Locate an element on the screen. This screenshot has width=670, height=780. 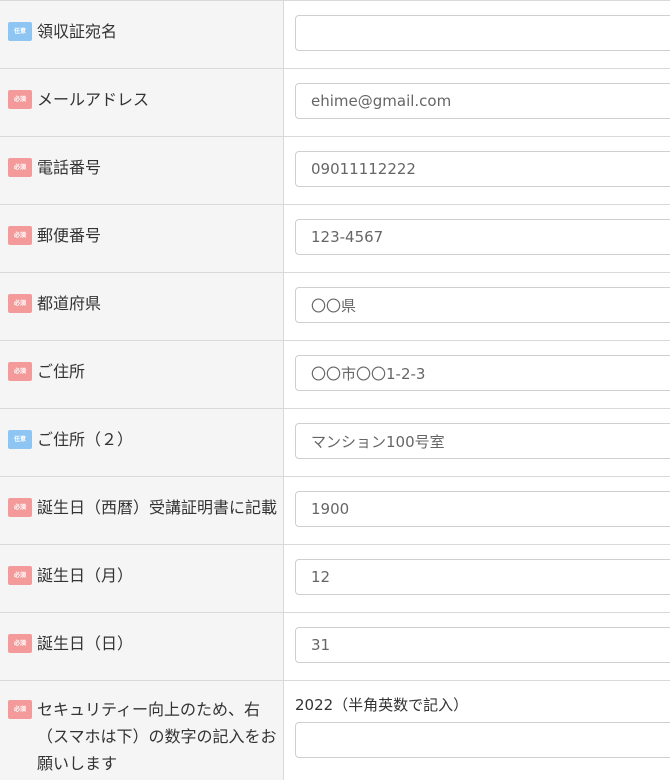
postal-code-label: 郵便番号 is located at coordinates (69, 235).